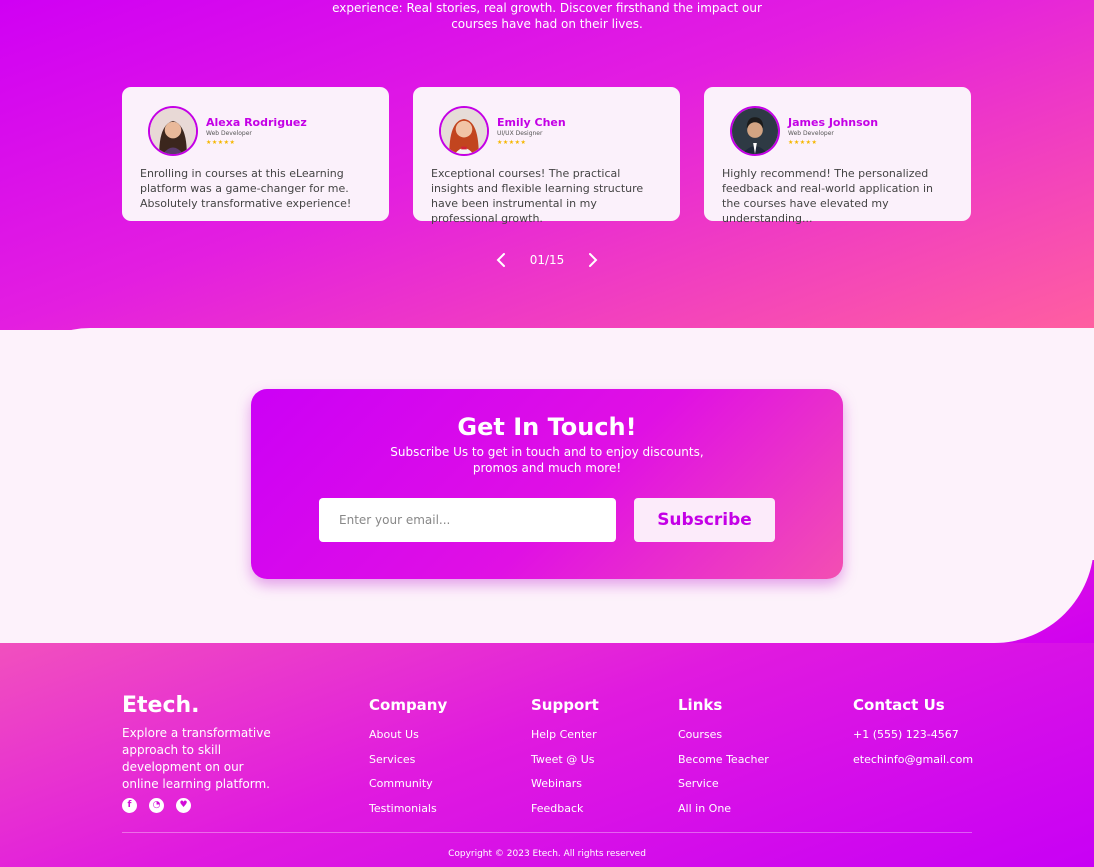  What do you see at coordinates (408, 735) in the screenshot?
I see `footer-link-about-us: About Us` at bounding box center [408, 735].